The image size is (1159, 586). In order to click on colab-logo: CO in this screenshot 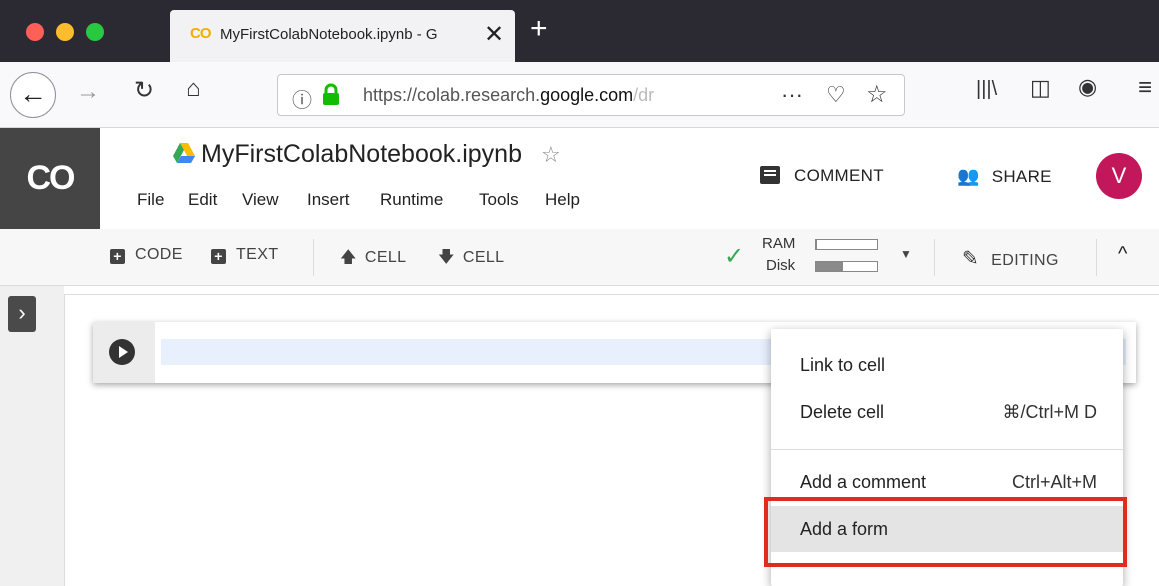, I will do `click(50, 178)`.